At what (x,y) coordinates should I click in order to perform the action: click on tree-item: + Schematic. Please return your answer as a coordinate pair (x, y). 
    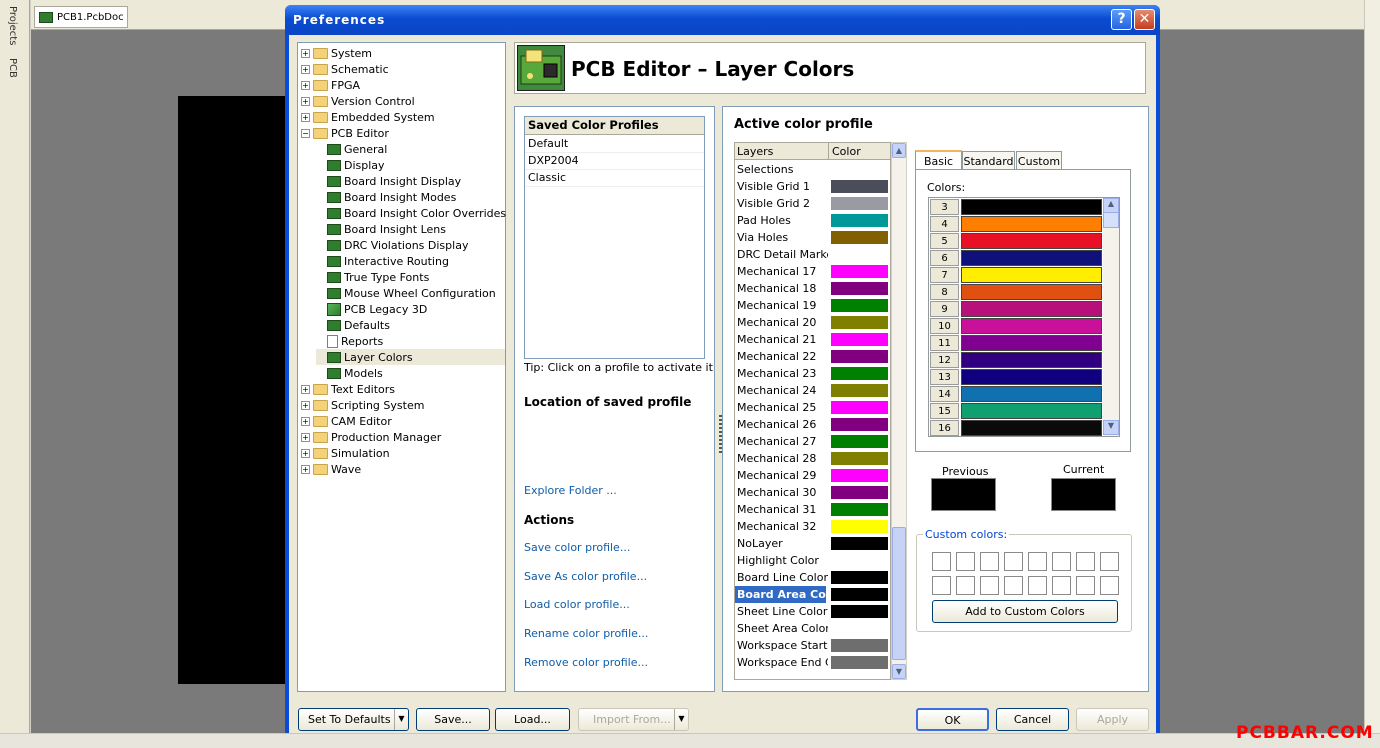
    Looking at the image, I should click on (345, 69).